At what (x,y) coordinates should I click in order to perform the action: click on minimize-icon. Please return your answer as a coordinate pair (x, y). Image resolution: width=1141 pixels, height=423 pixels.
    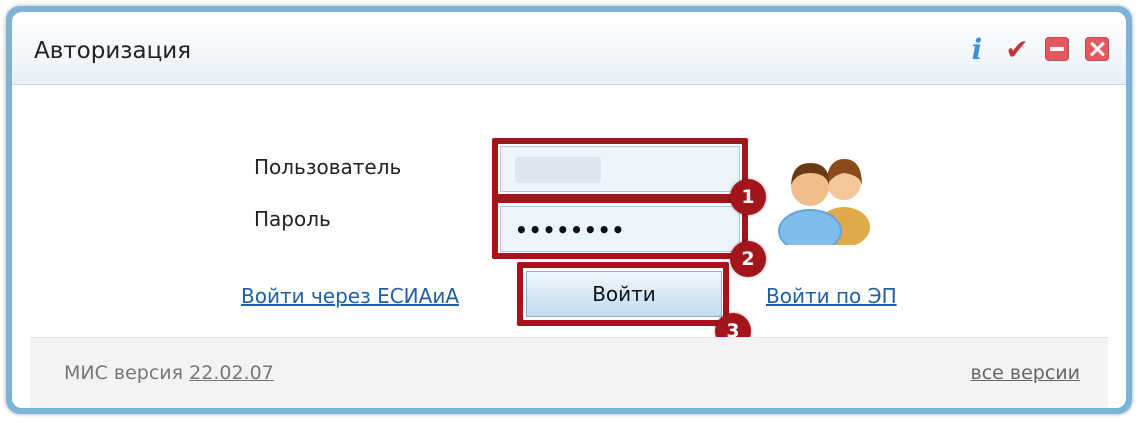
    Looking at the image, I should click on (1057, 49).